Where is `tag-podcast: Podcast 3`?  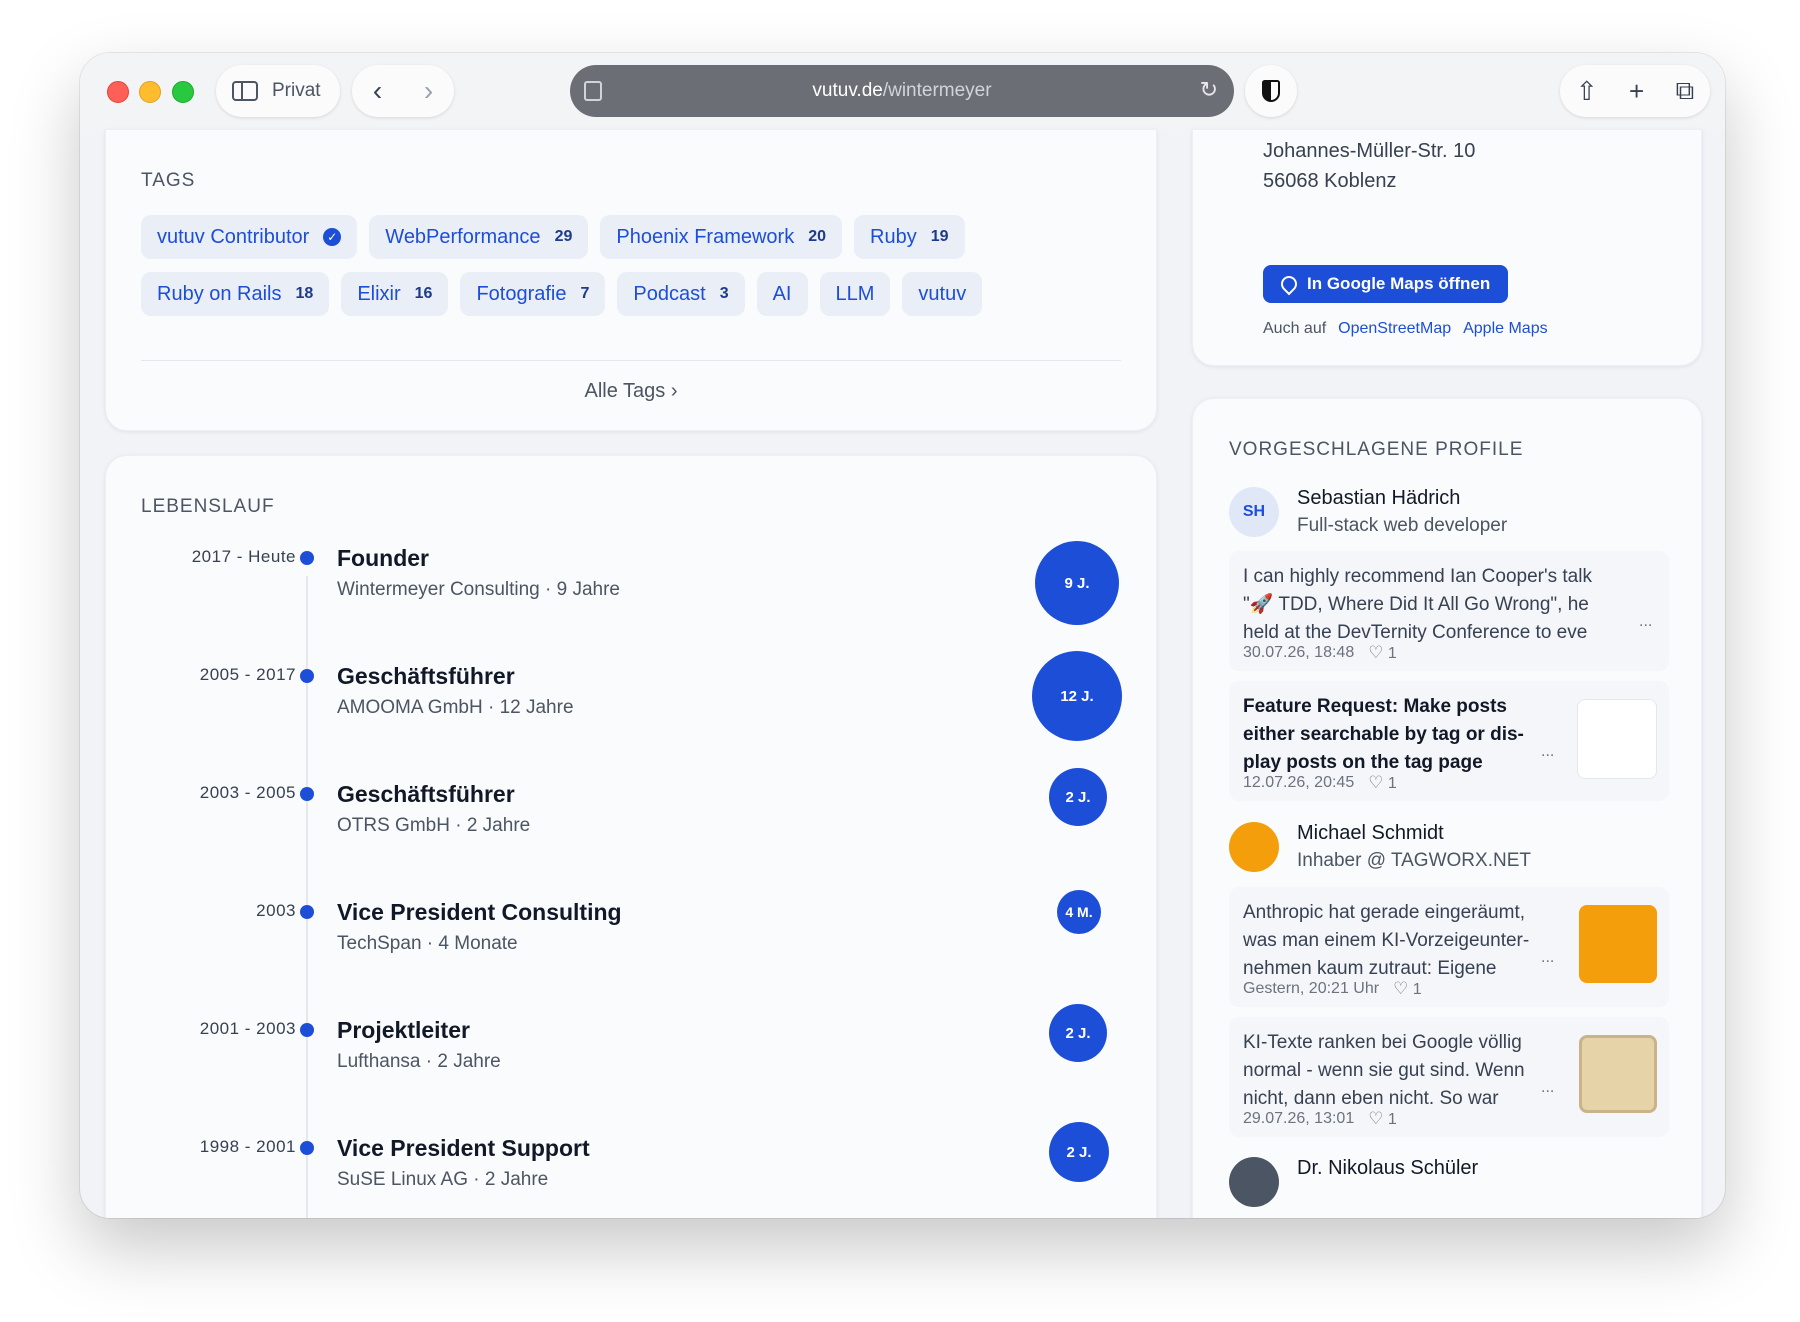
tag-podcast: Podcast 3 is located at coordinates (681, 294).